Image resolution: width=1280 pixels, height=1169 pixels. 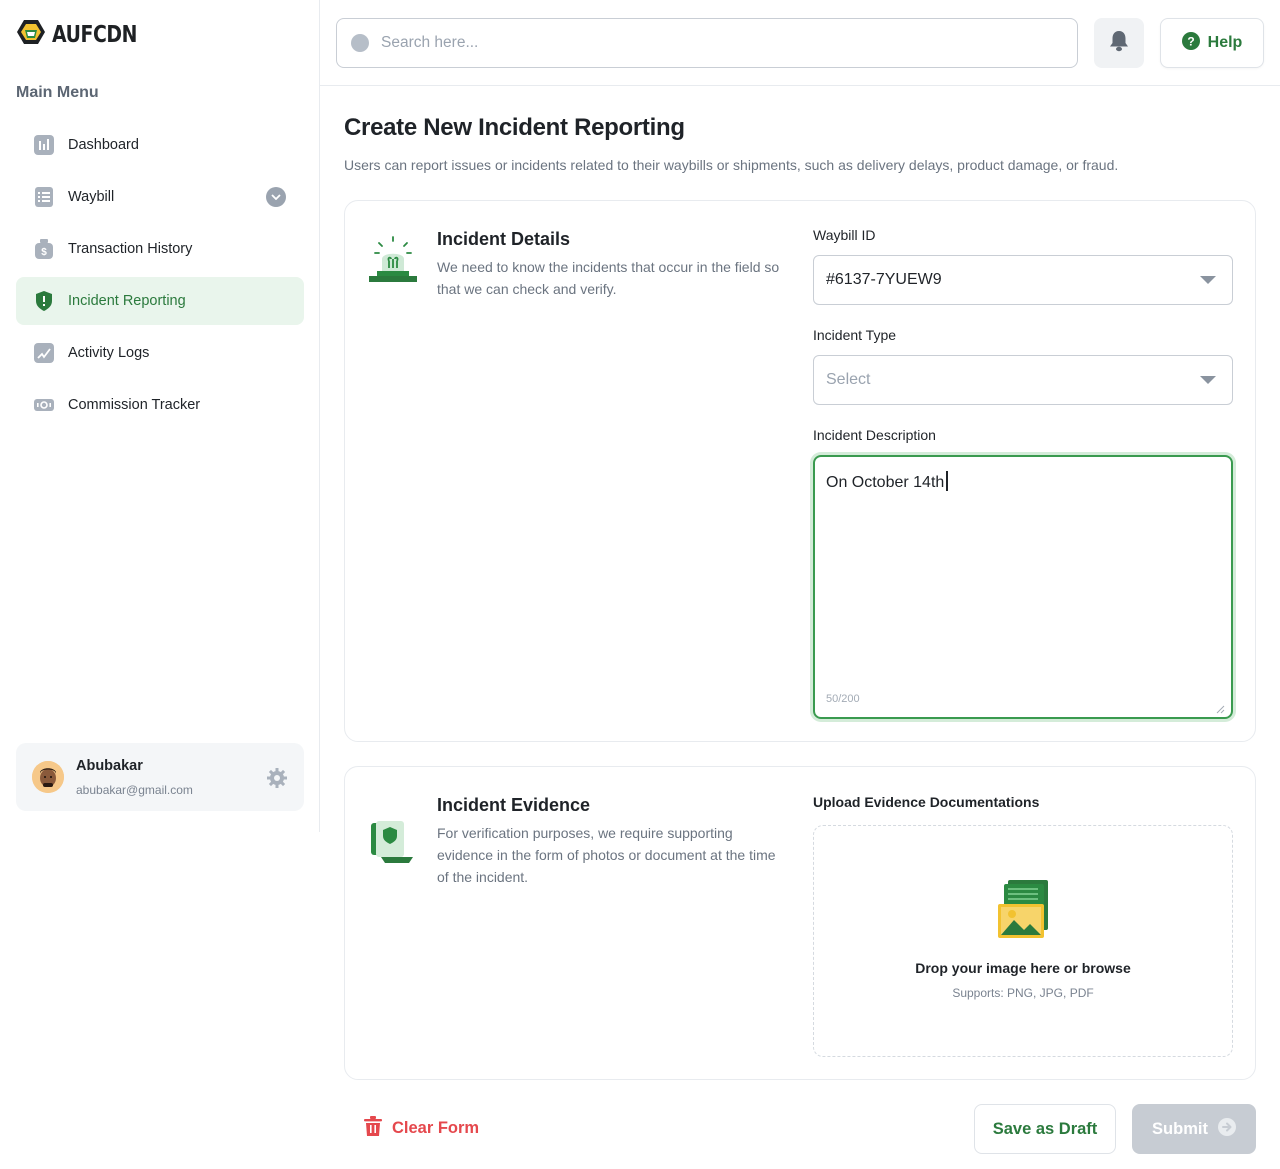 I want to click on trash-icon, so click(x=373, y=1128).